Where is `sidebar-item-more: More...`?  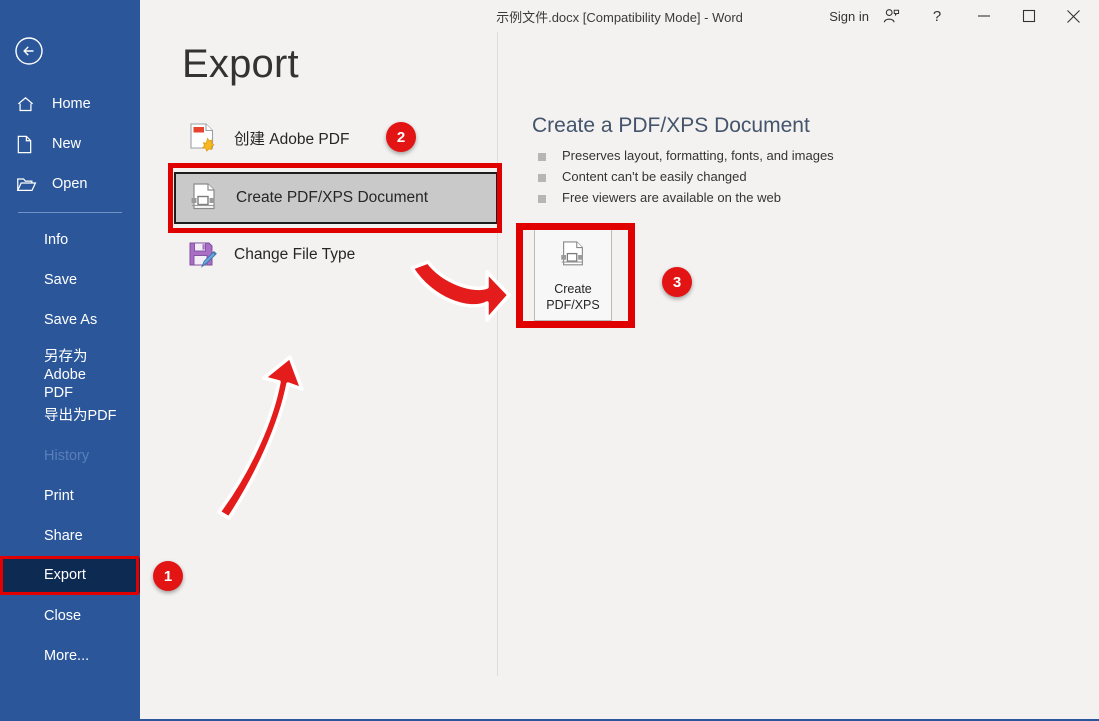
sidebar-item-more: More... is located at coordinates (70, 656).